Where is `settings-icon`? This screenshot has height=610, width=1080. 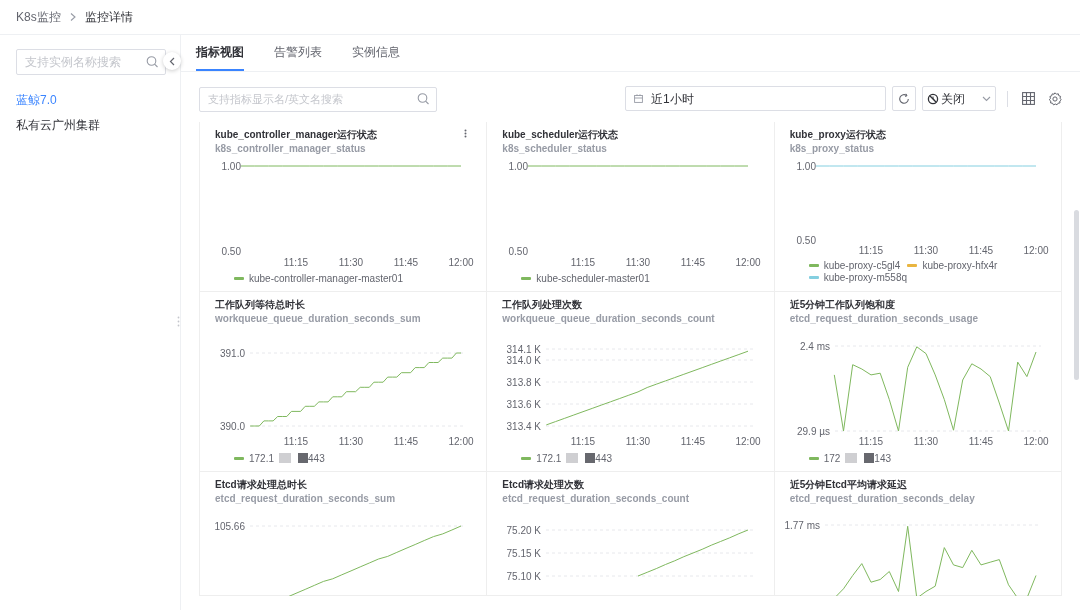 settings-icon is located at coordinates (1055, 98).